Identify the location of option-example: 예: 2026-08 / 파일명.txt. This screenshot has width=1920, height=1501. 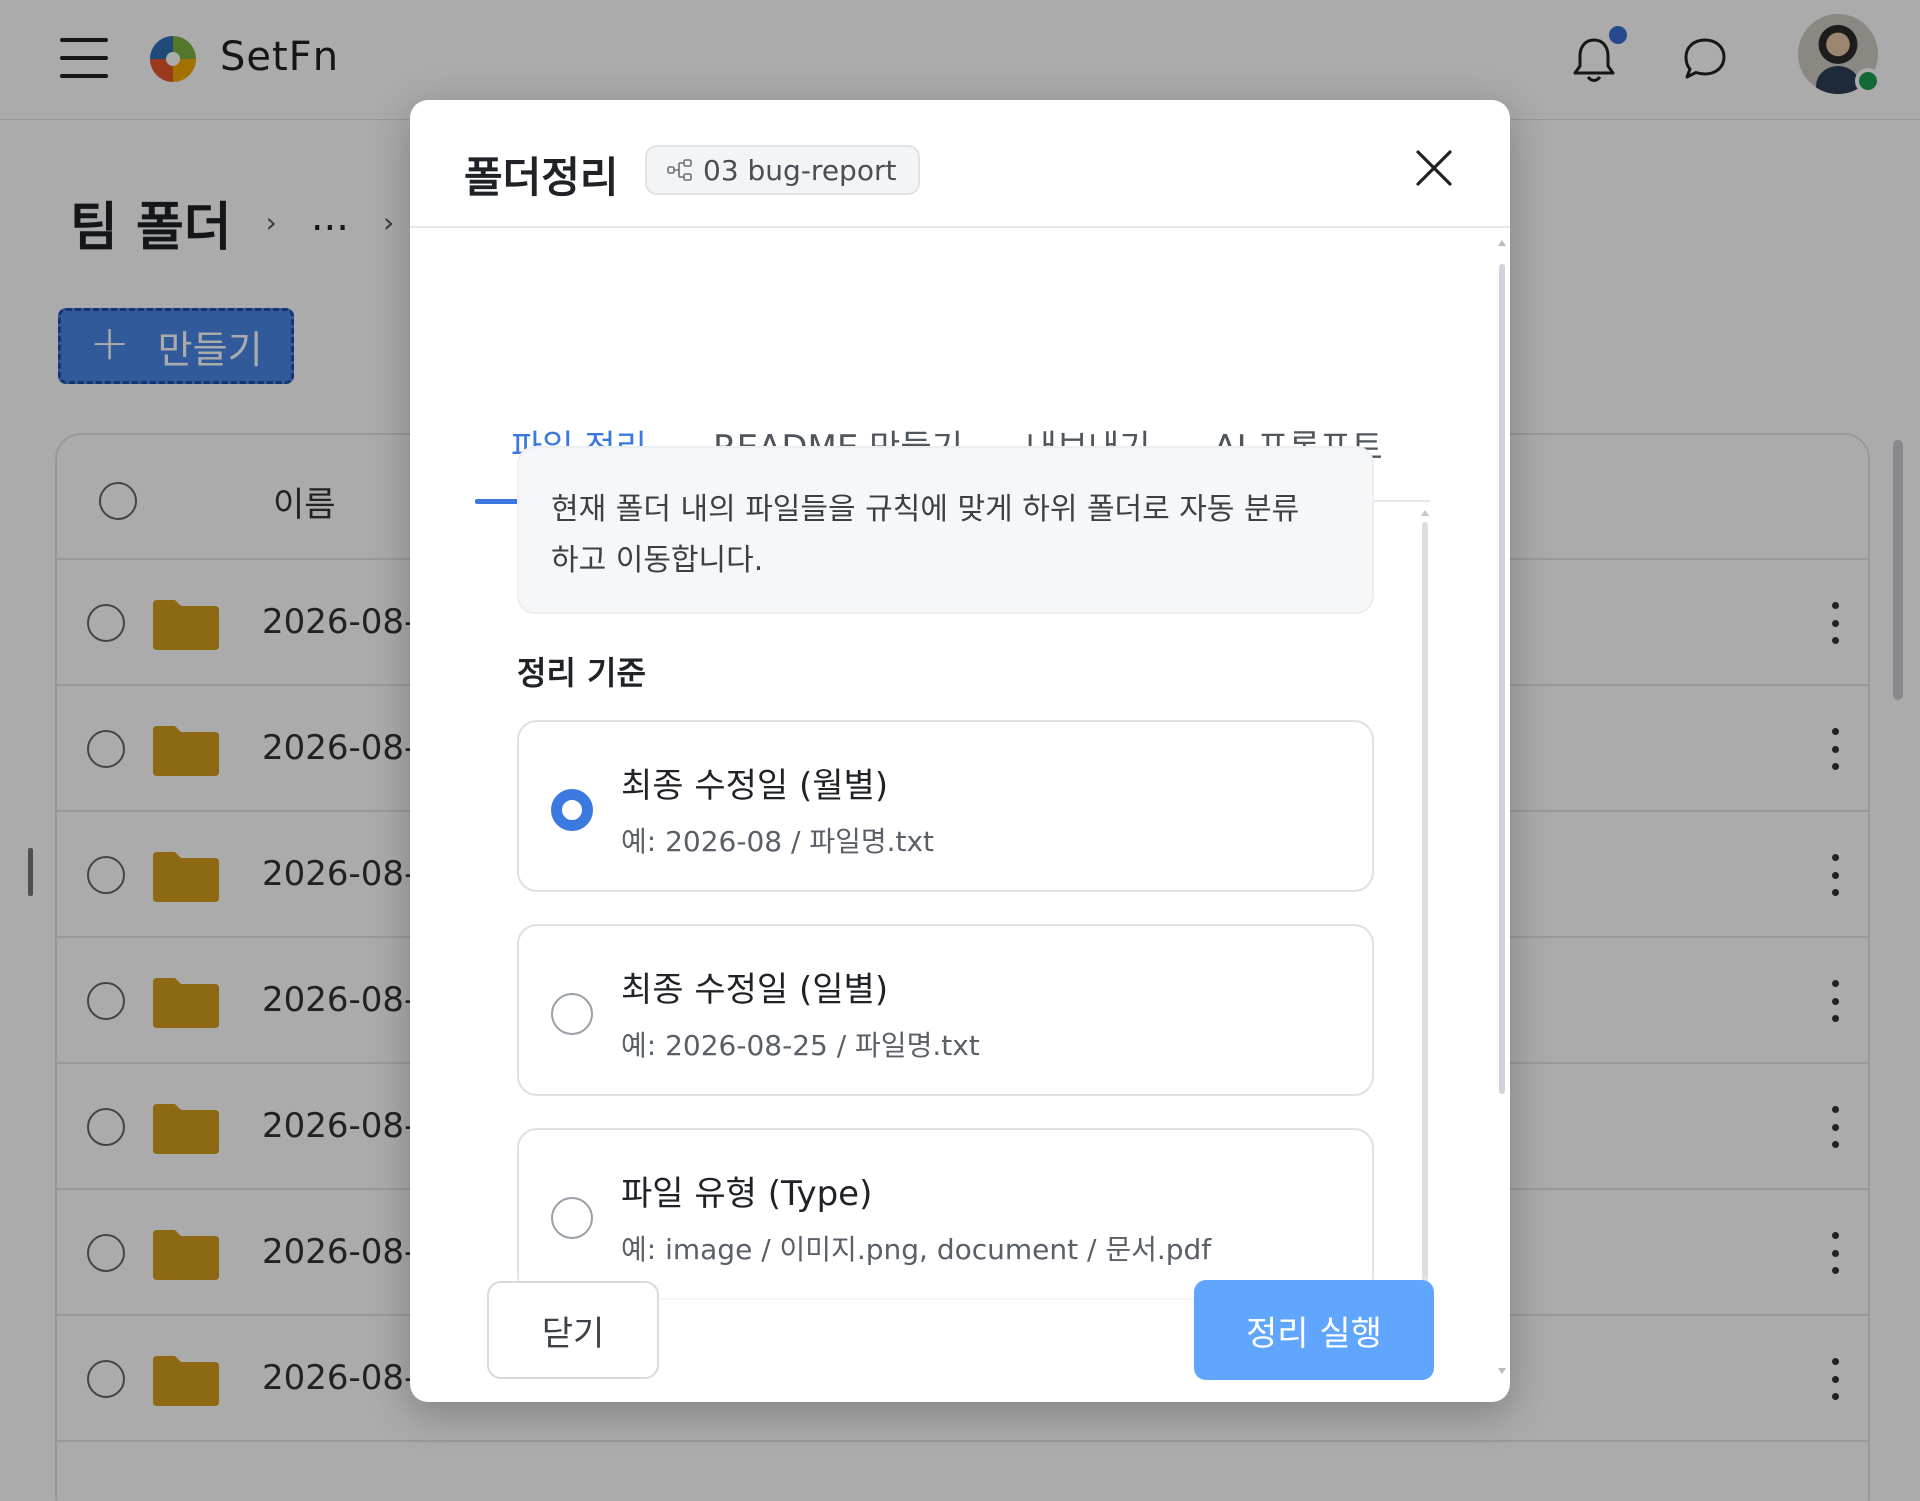
(778, 841).